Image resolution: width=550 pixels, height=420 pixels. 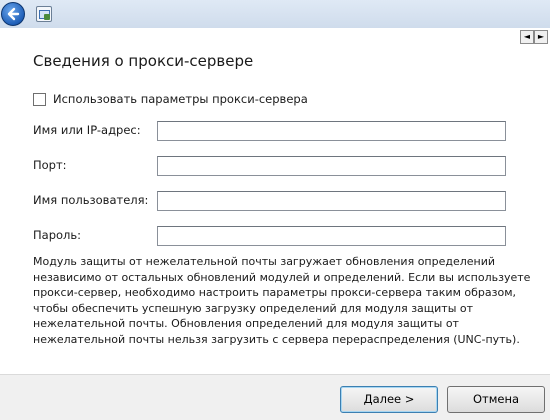 What do you see at coordinates (87, 130) in the screenshot?
I see `host-label: Имя или IP-адрес:` at bounding box center [87, 130].